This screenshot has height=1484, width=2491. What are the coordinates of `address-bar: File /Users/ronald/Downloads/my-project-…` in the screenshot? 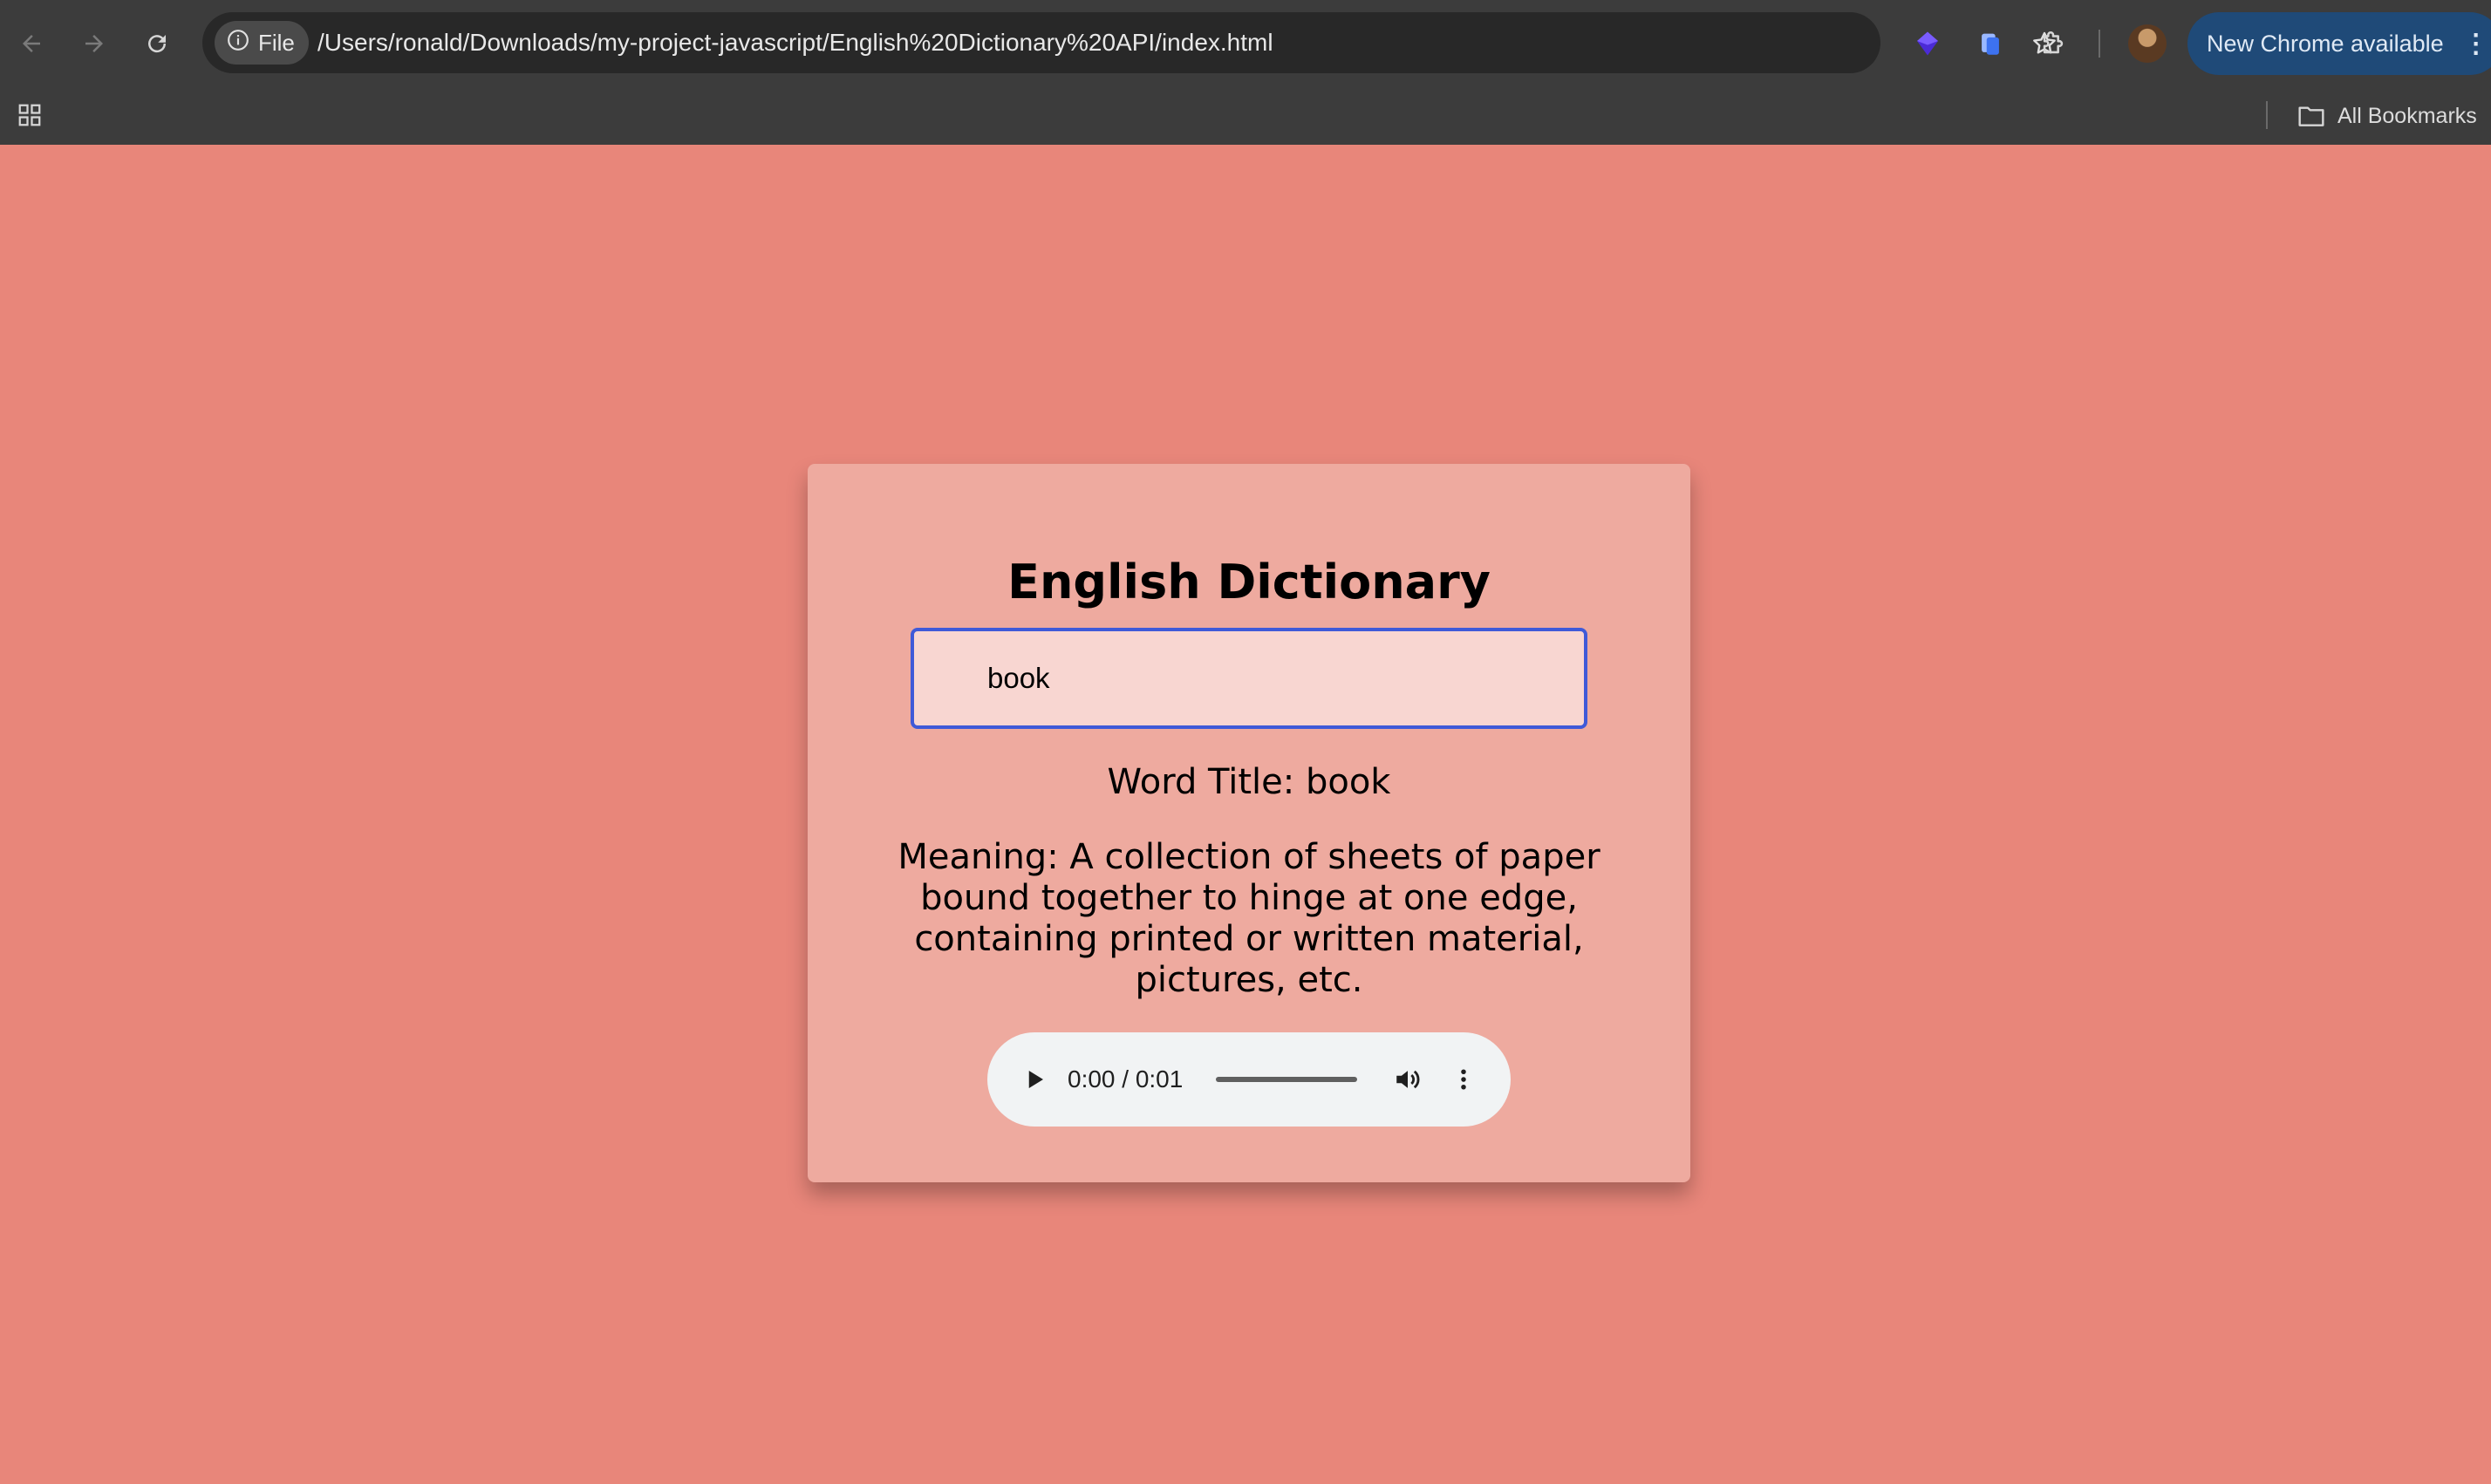 It's located at (1129, 42).